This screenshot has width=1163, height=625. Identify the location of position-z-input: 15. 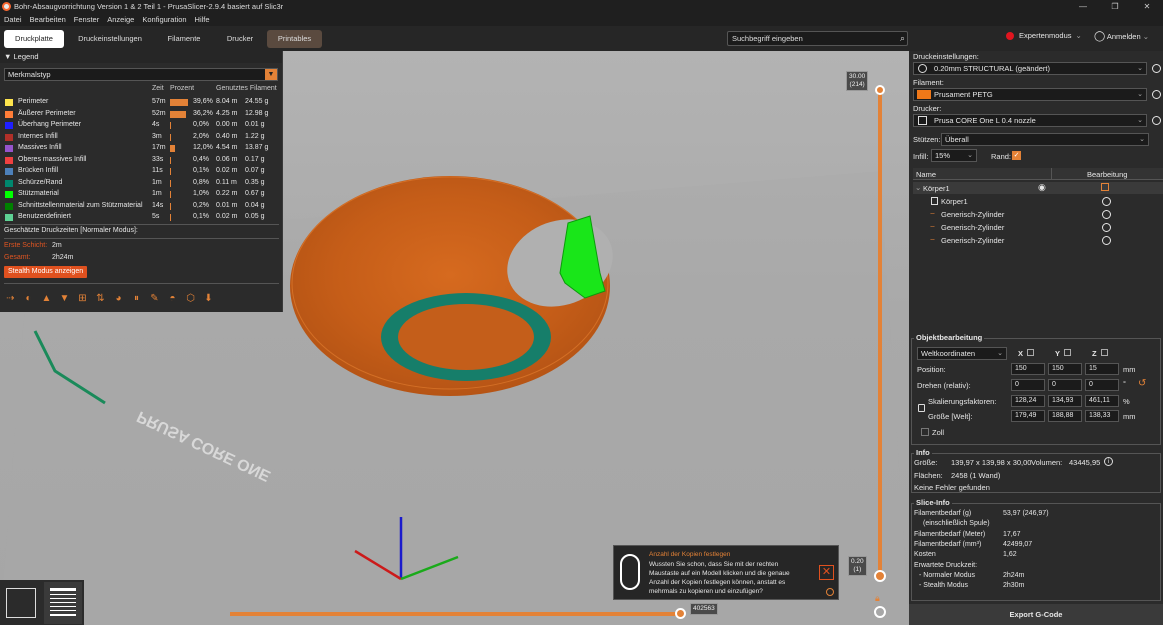
(1102, 369).